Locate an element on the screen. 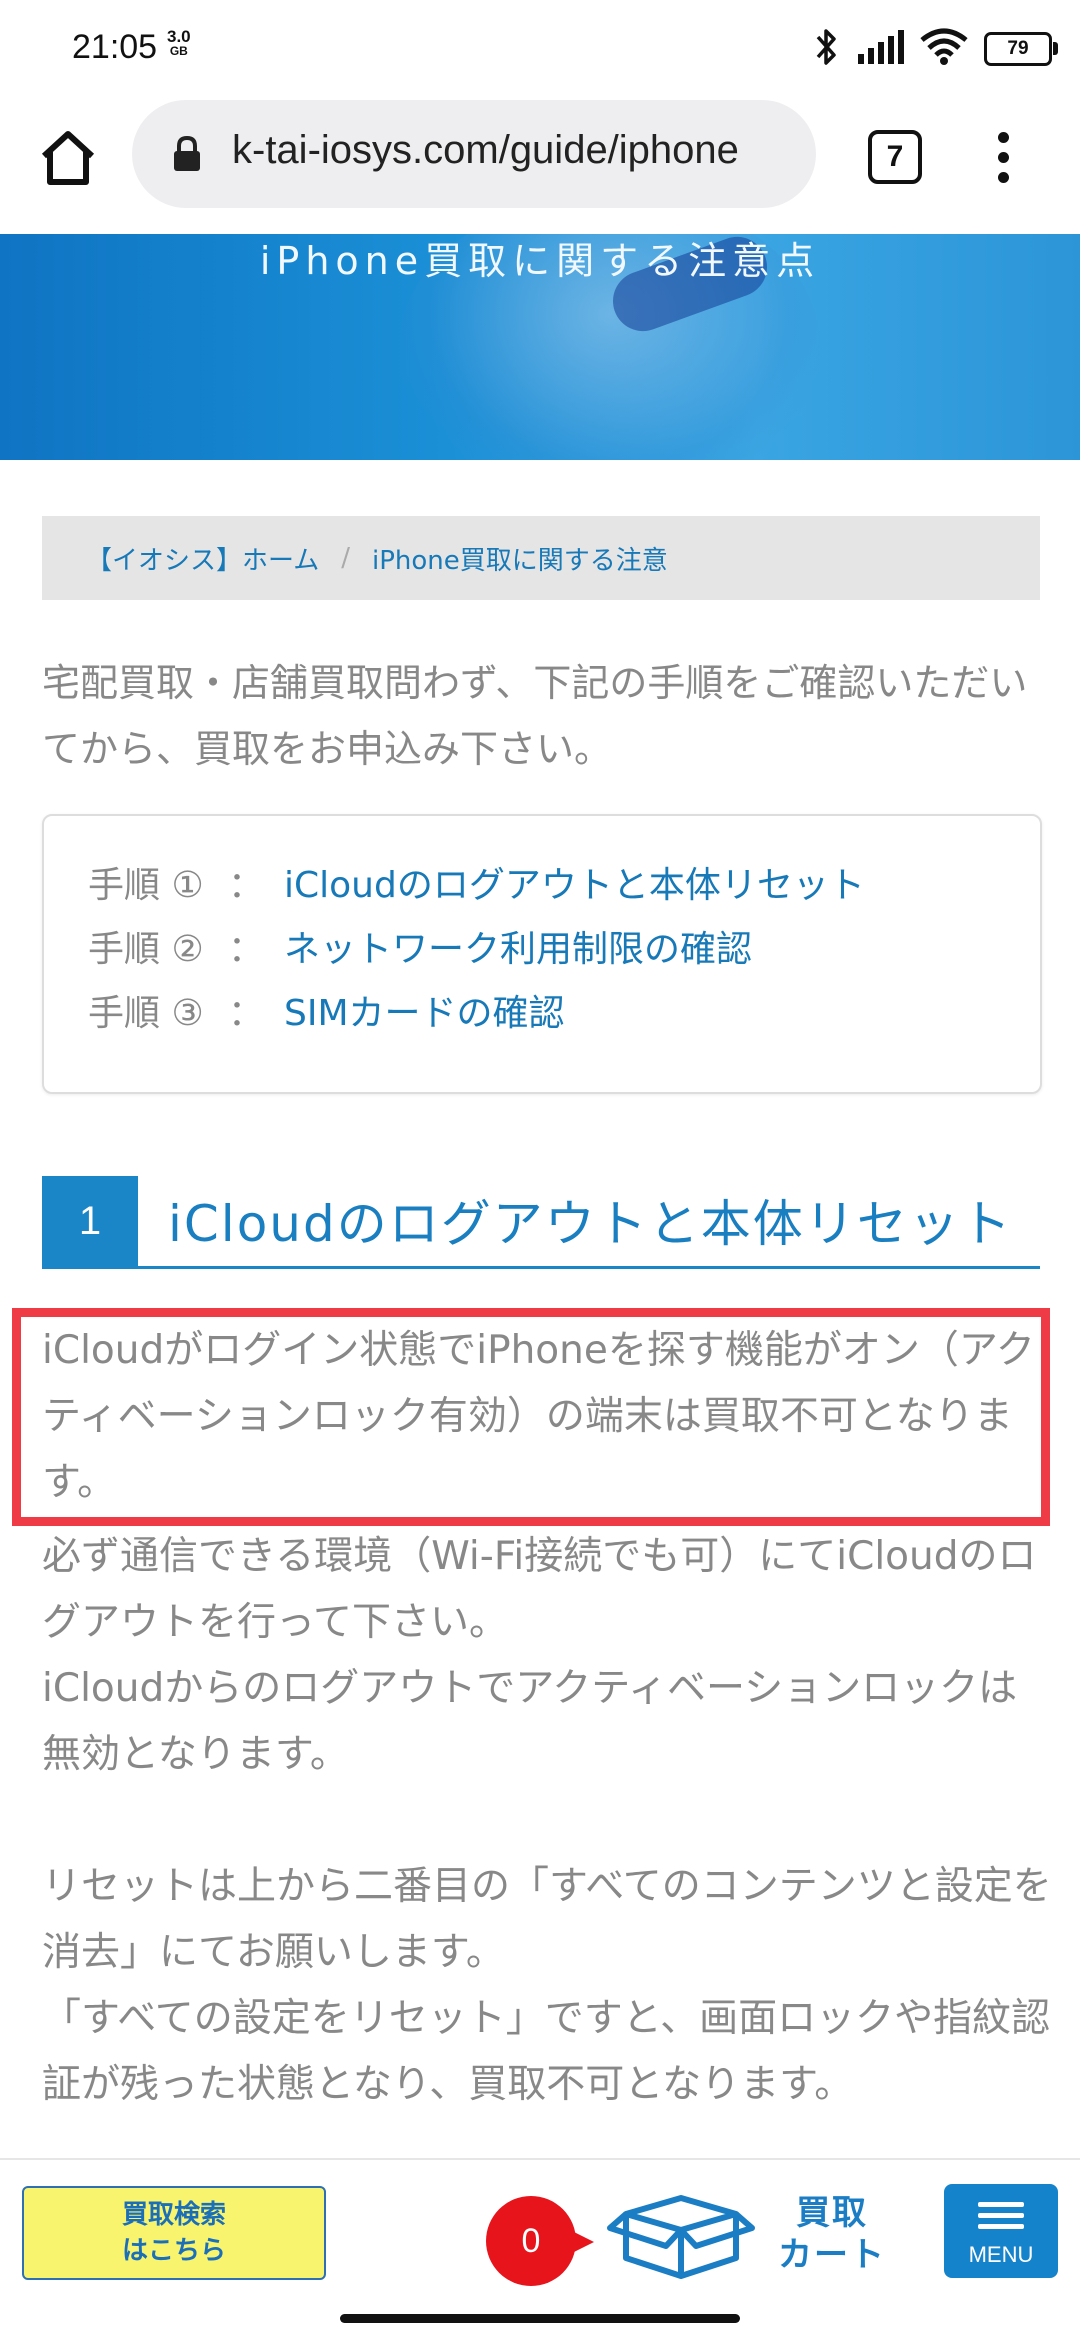 The width and height of the screenshot is (1080, 2340). more-options-icon is located at coordinates (1003, 160).